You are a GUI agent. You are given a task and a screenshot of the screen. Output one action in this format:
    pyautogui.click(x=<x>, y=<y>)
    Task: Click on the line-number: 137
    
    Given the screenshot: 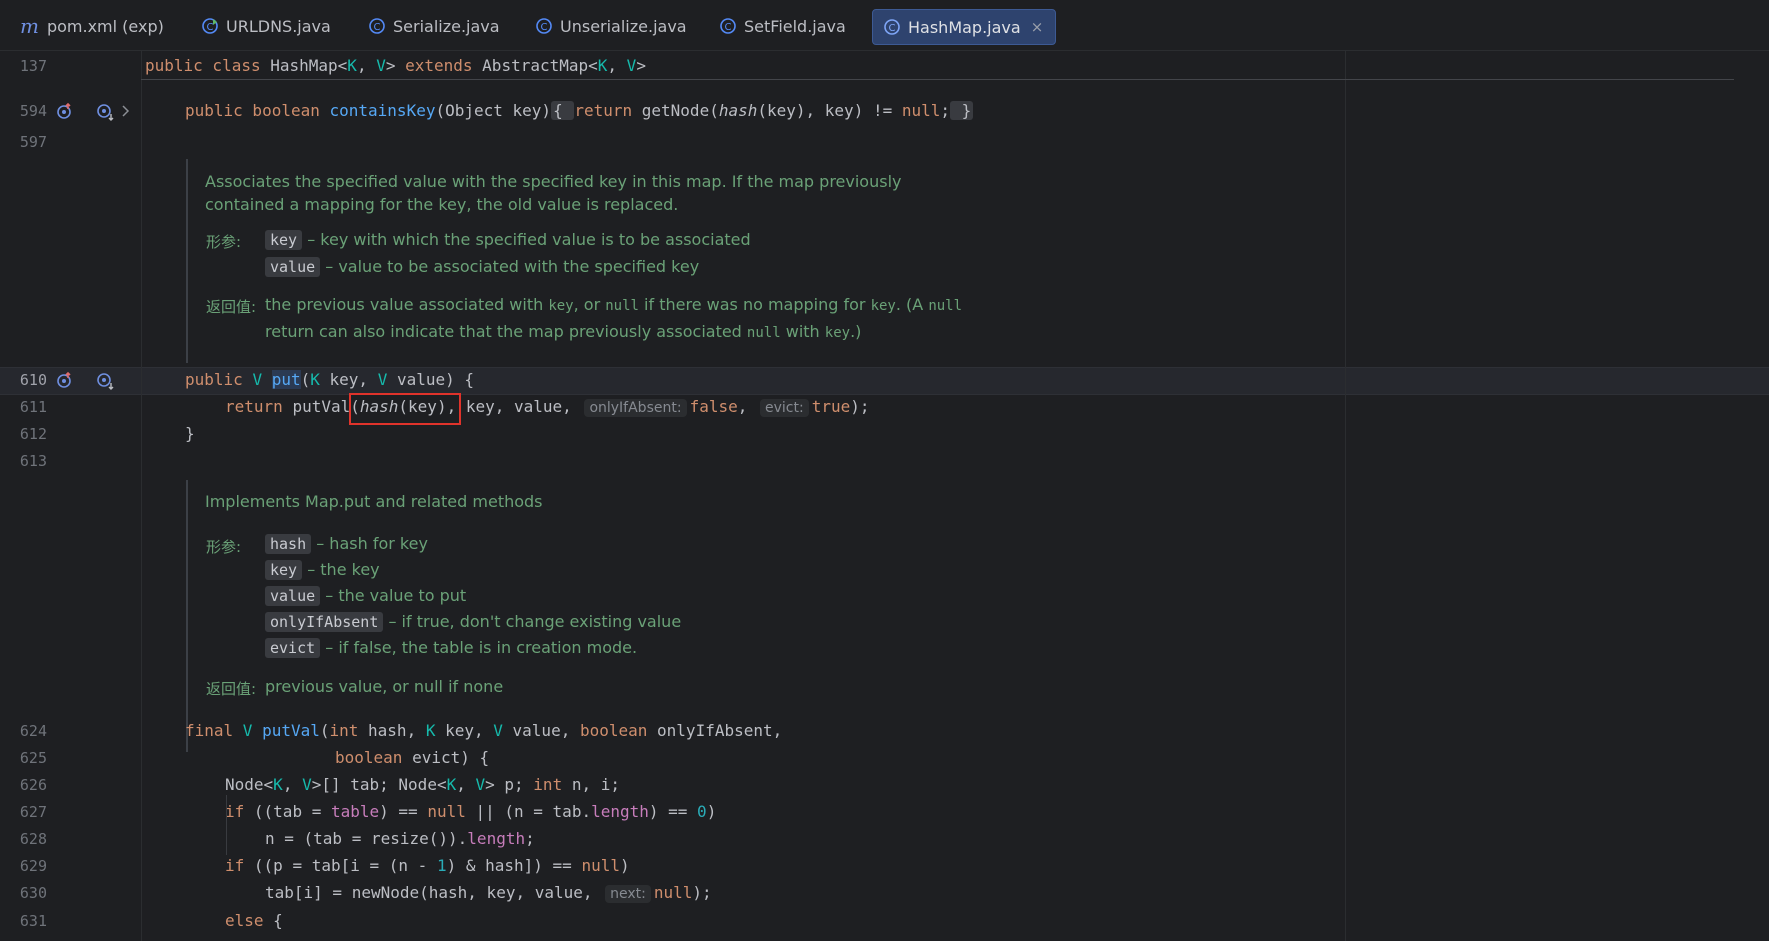 What is the action you would take?
    pyautogui.click(x=33, y=66)
    